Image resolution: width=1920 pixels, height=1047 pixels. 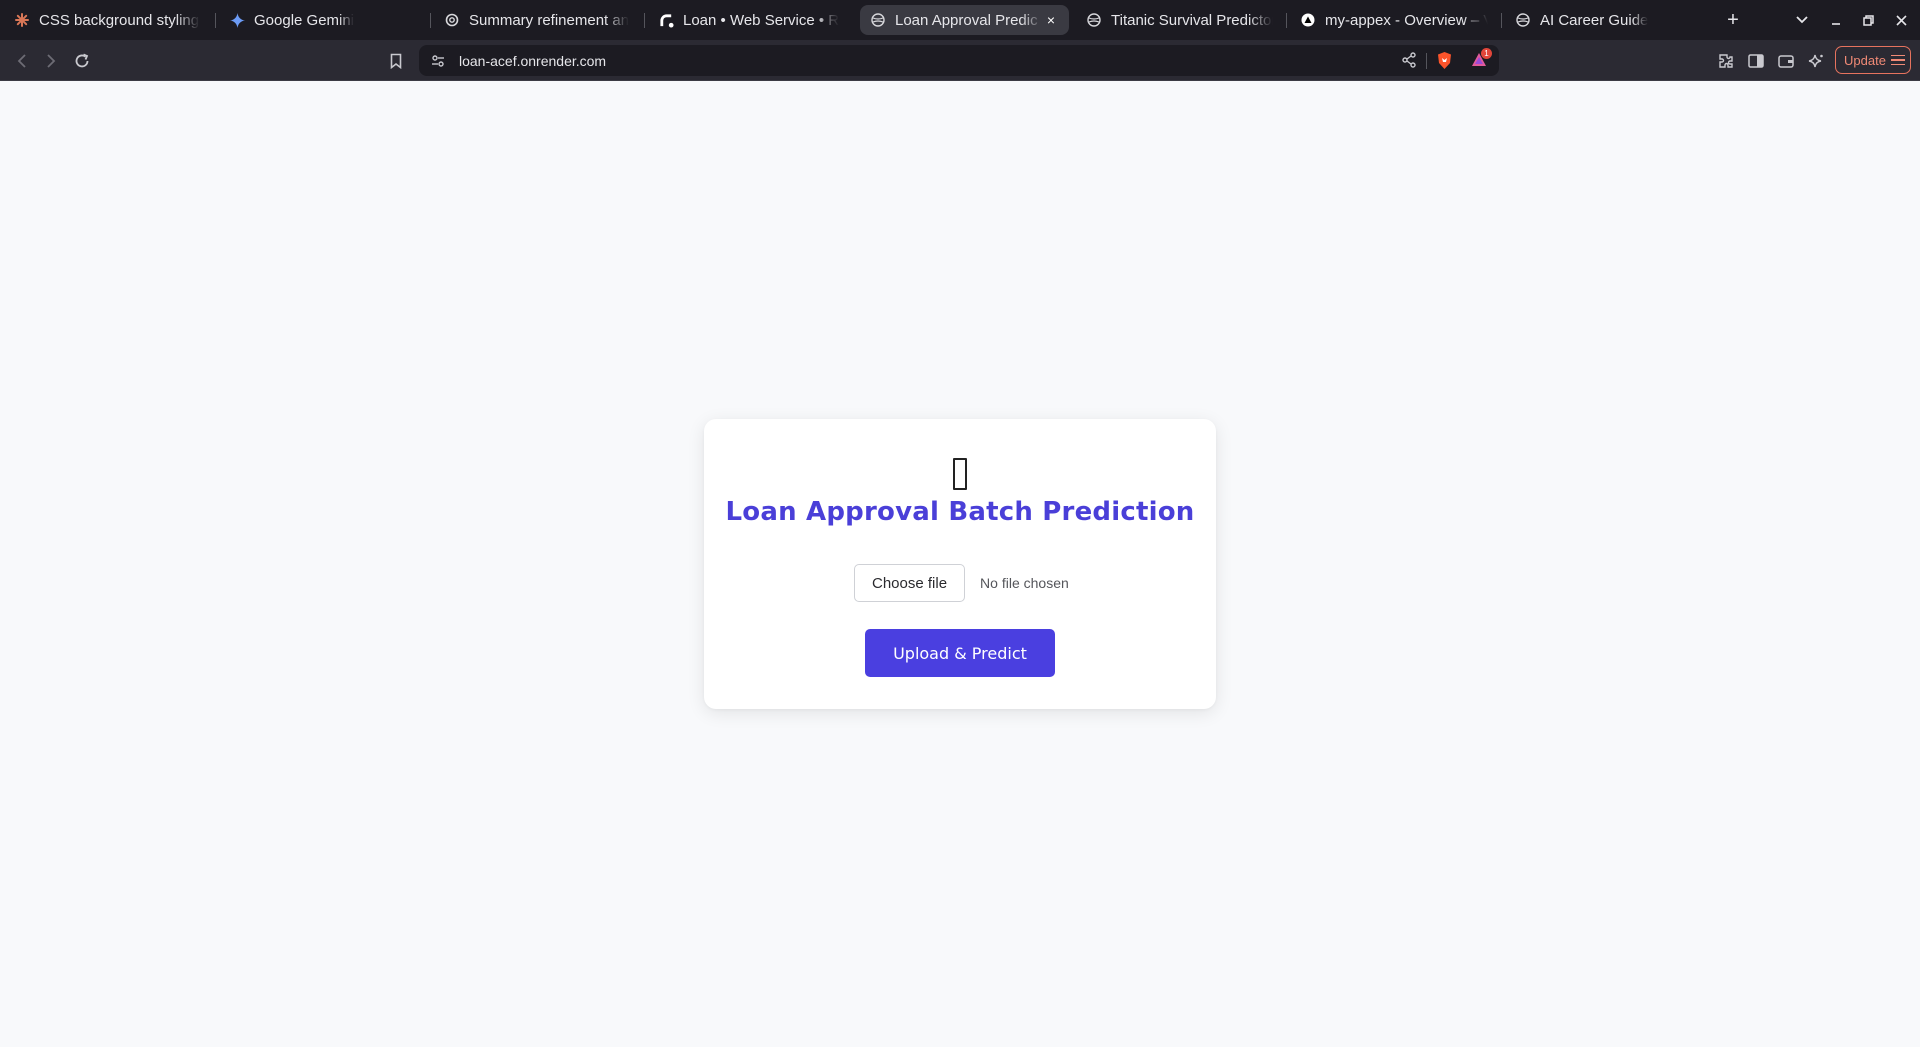 I want to click on back-icon, so click(x=22, y=61).